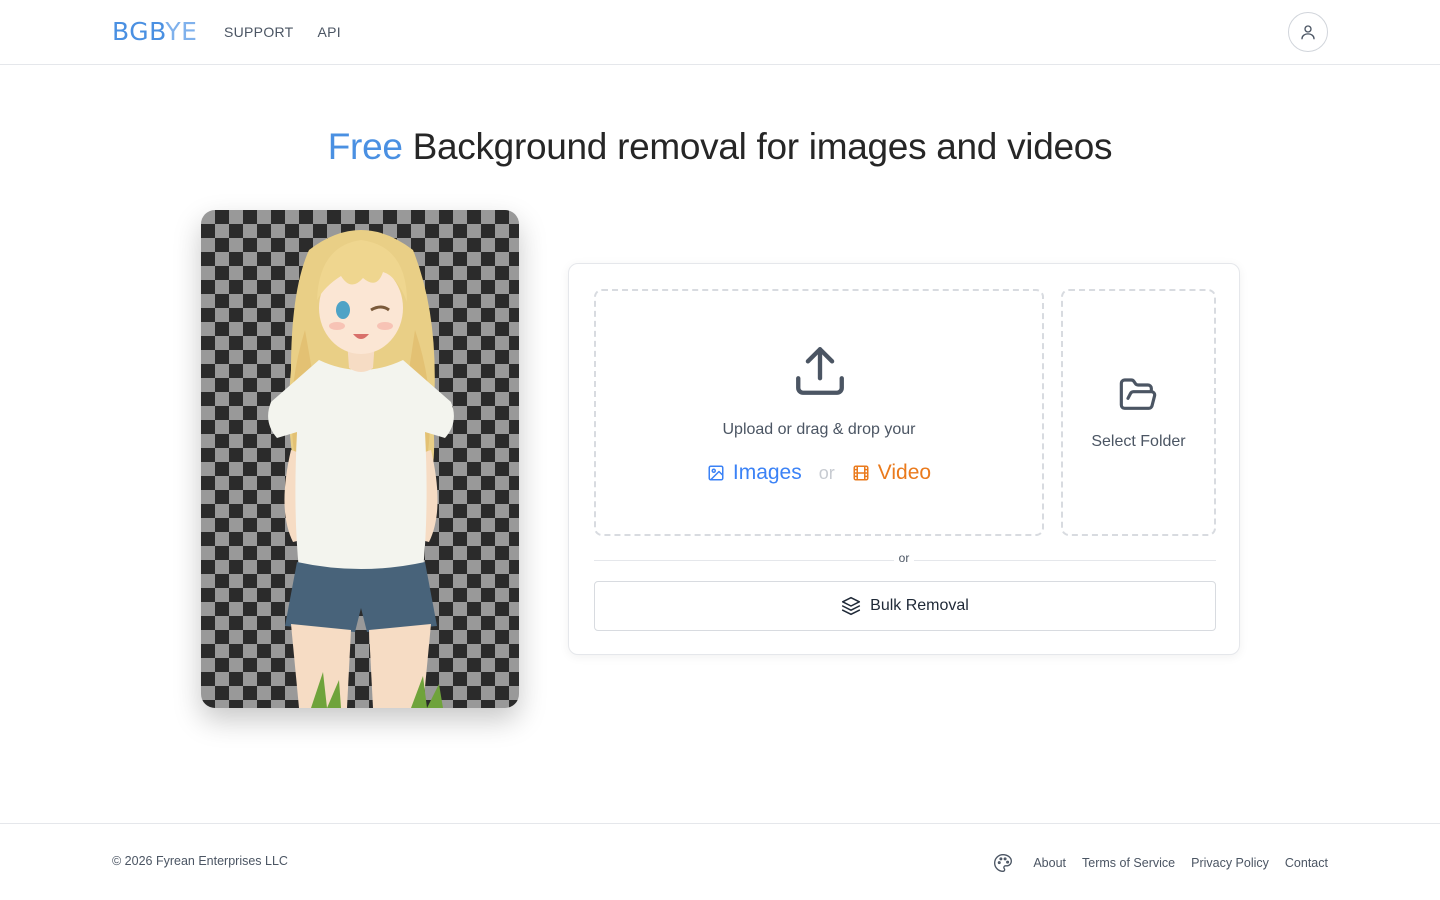  Describe the element at coordinates (1138, 394) in the screenshot. I see `folder-open-icon` at that location.